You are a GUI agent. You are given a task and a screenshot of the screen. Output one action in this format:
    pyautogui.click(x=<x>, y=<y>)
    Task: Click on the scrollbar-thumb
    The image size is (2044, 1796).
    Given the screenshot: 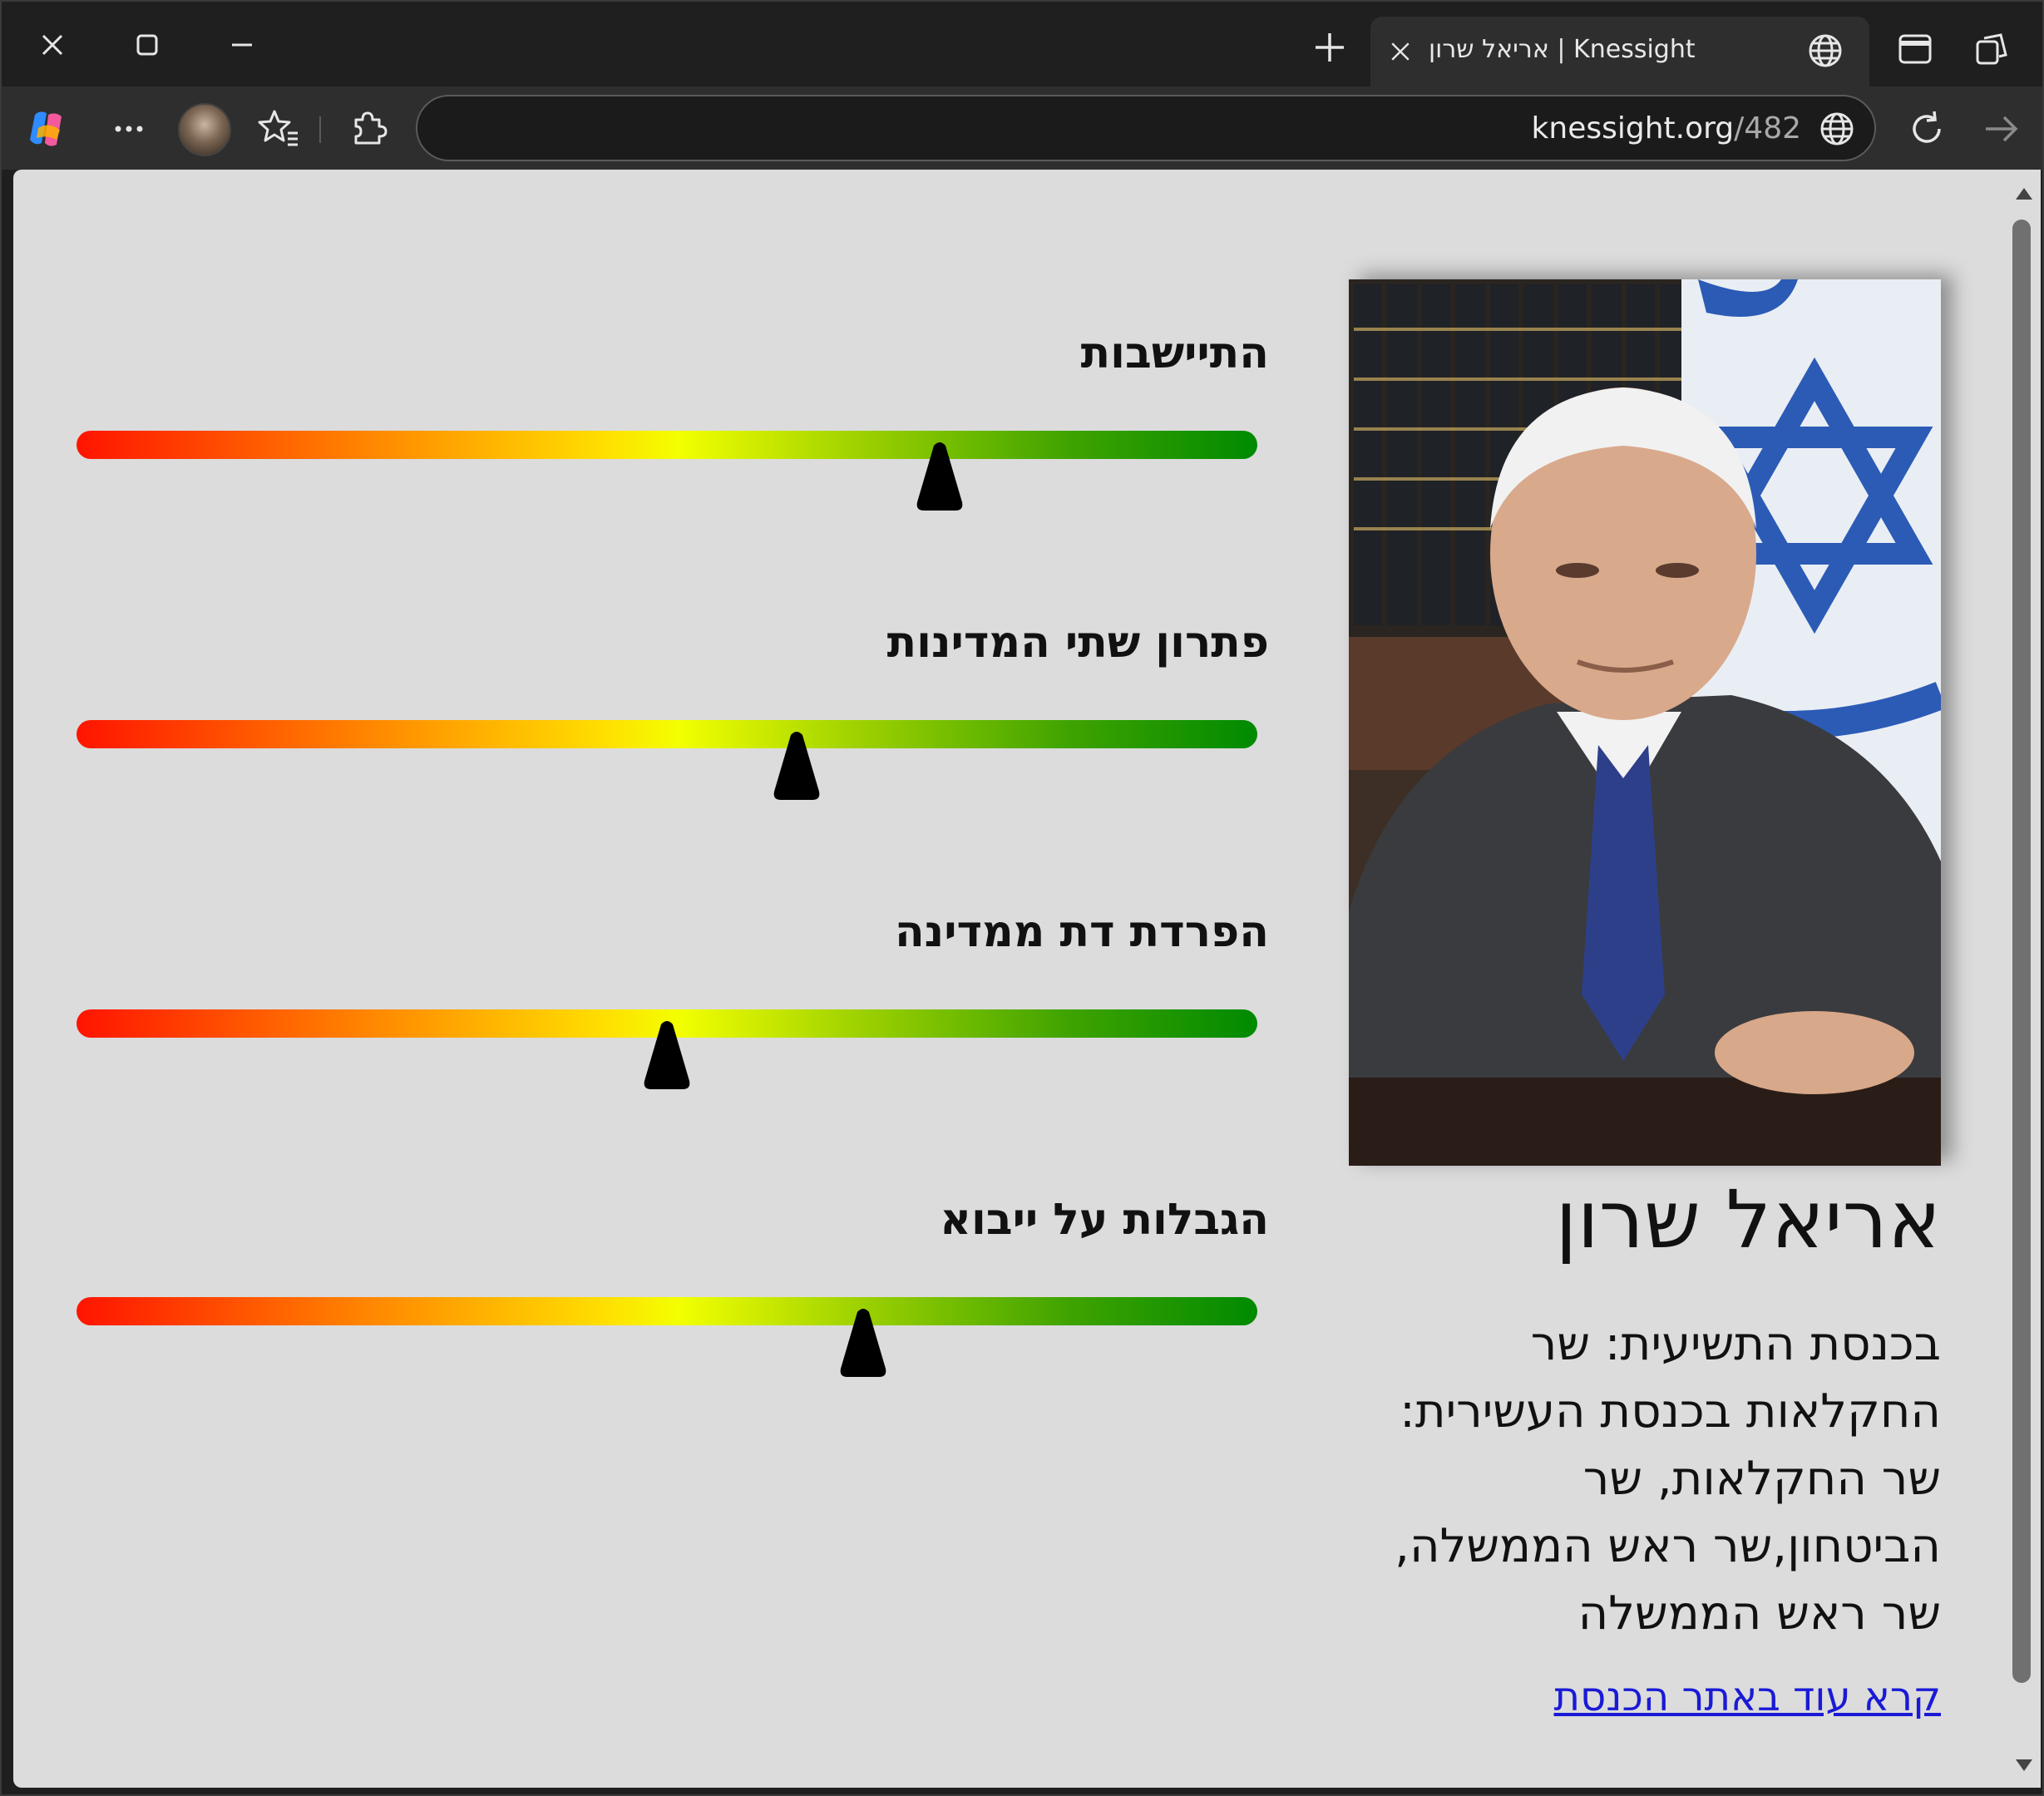 What is the action you would take?
    pyautogui.click(x=2021, y=951)
    